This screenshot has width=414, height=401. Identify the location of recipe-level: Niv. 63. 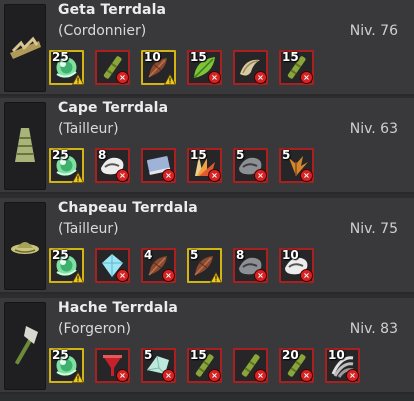
(373, 129).